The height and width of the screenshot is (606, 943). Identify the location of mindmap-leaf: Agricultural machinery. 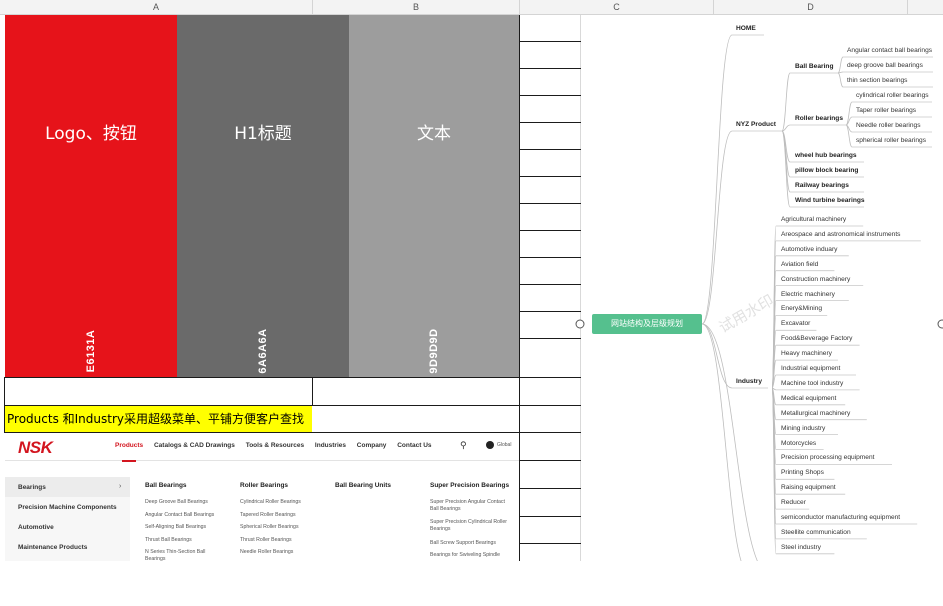
(813, 219).